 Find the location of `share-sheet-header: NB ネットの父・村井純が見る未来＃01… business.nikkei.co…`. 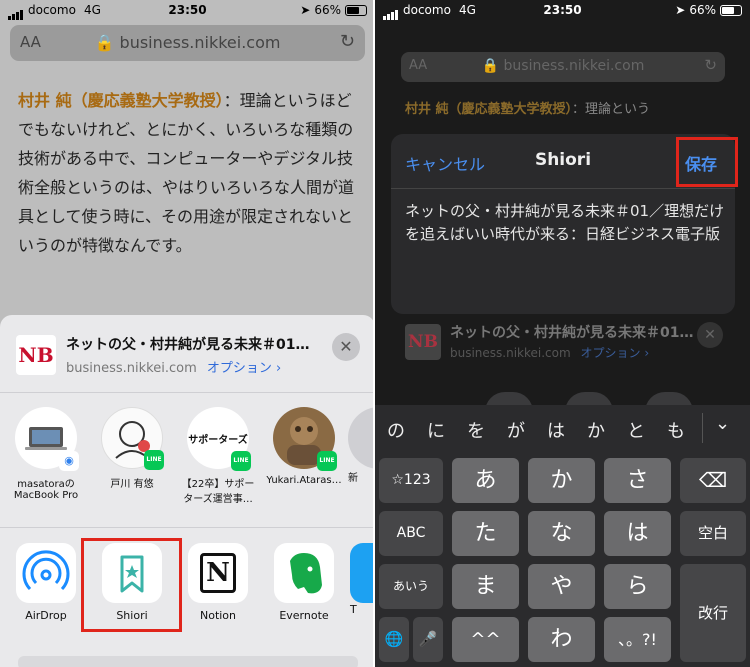

share-sheet-header: NB ネットの父・村井純が見る未来＃01… business.nikkei.co… is located at coordinates (562, 348).